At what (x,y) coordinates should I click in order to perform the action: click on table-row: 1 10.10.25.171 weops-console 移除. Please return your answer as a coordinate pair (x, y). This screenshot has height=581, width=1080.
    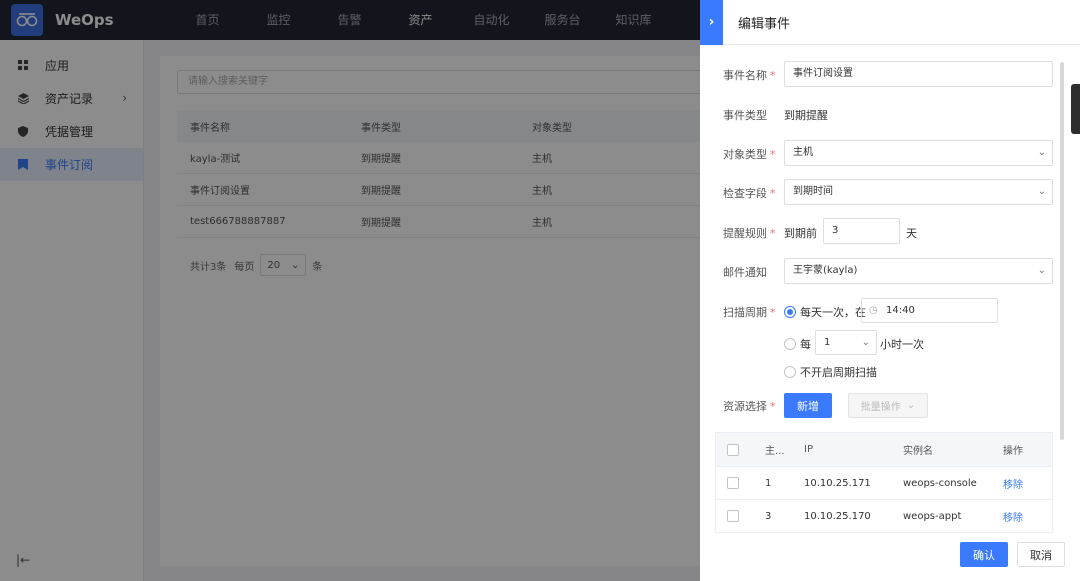
    Looking at the image, I should click on (884, 482).